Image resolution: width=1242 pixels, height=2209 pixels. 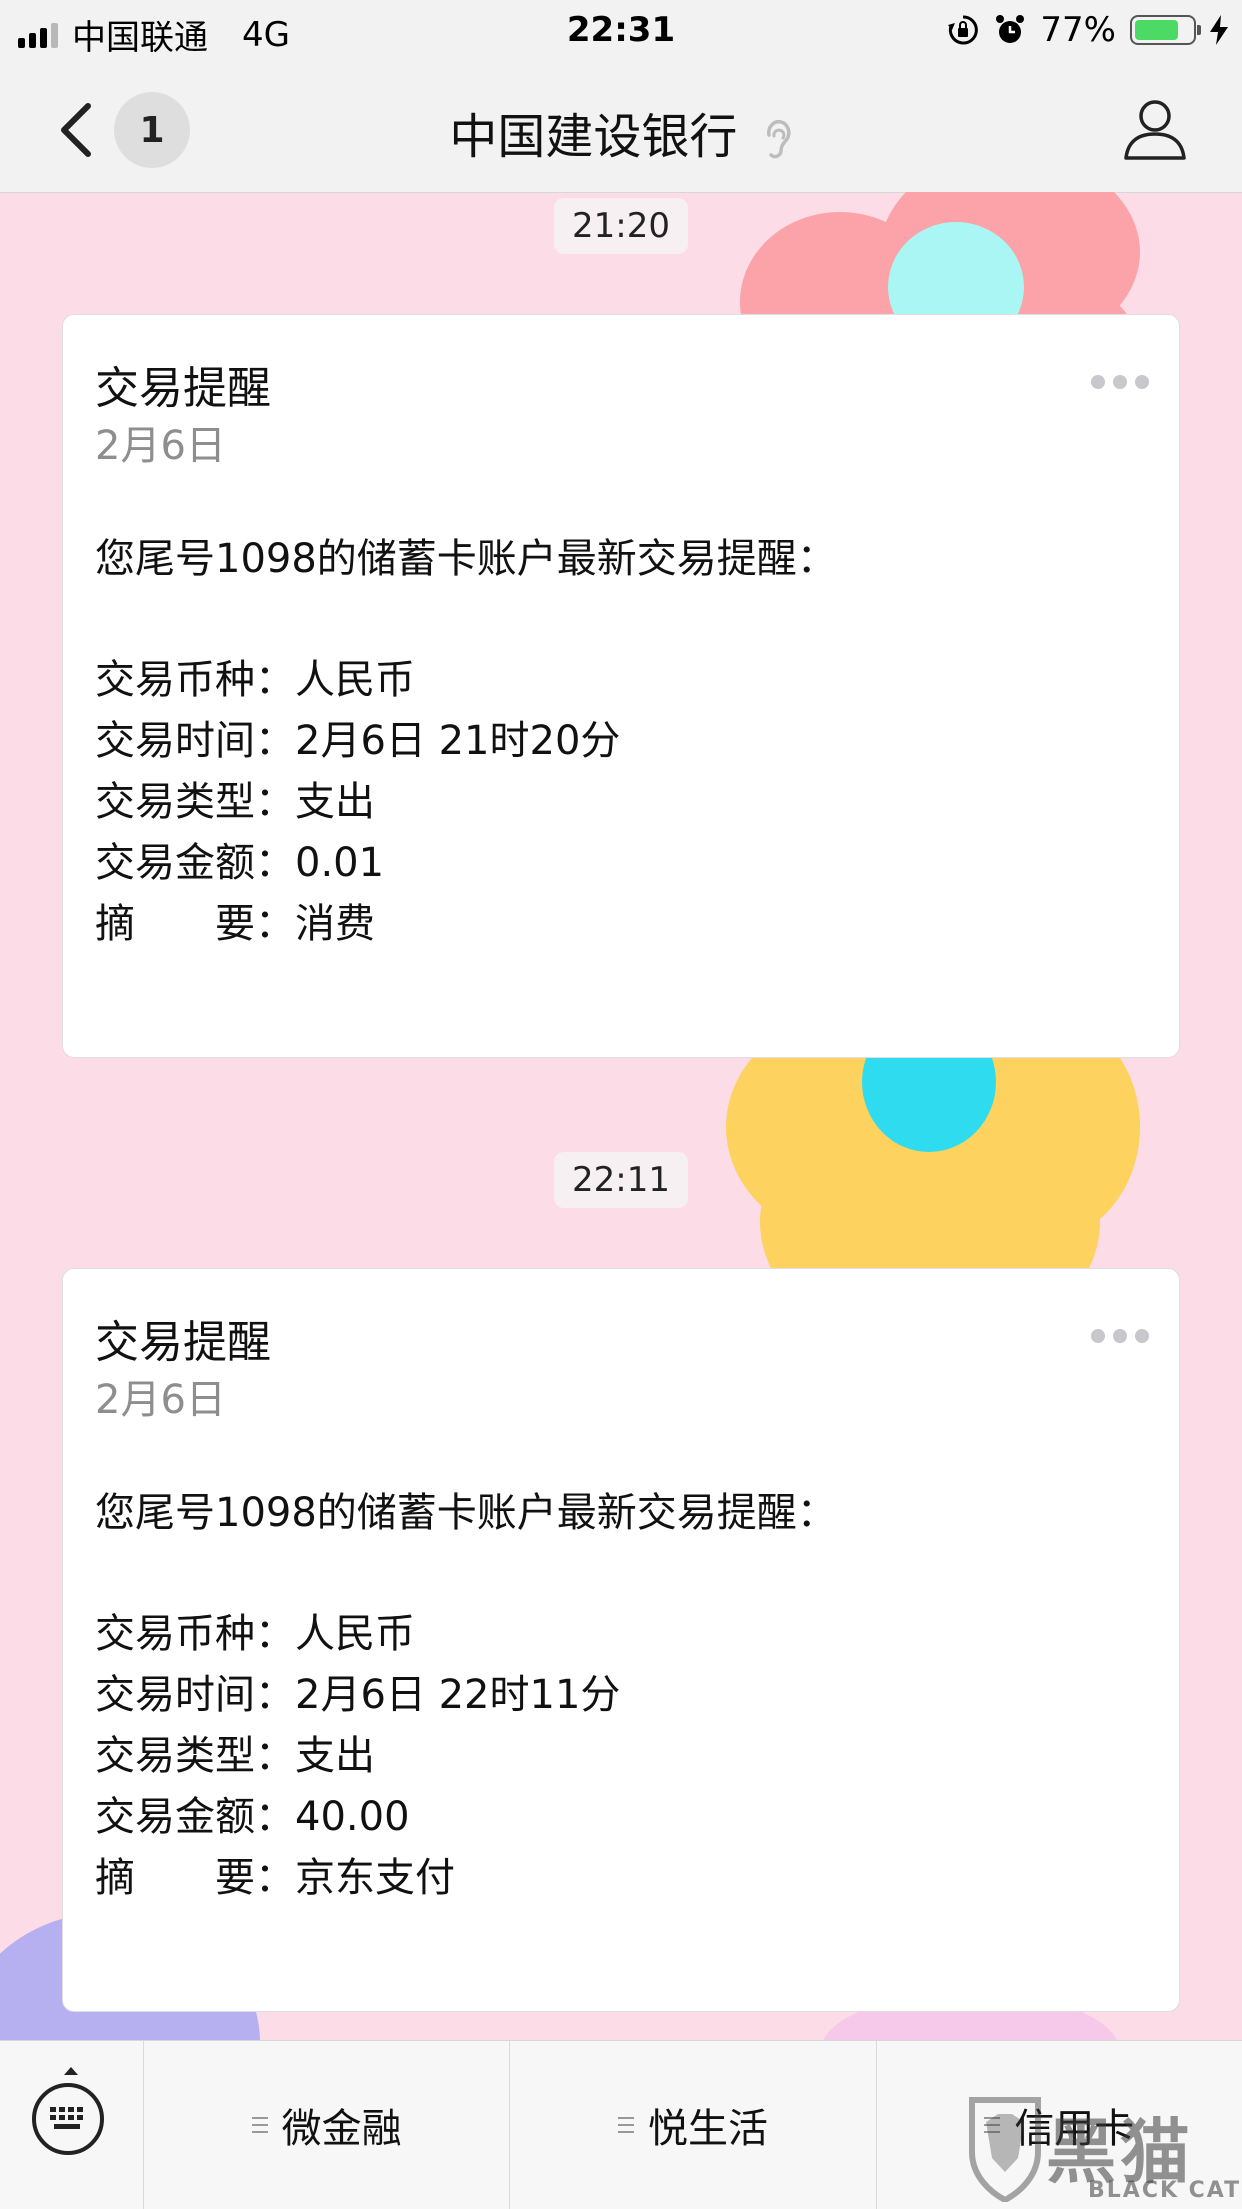 I want to click on message-timestamp: 22:11, so click(x=621, y=1180).